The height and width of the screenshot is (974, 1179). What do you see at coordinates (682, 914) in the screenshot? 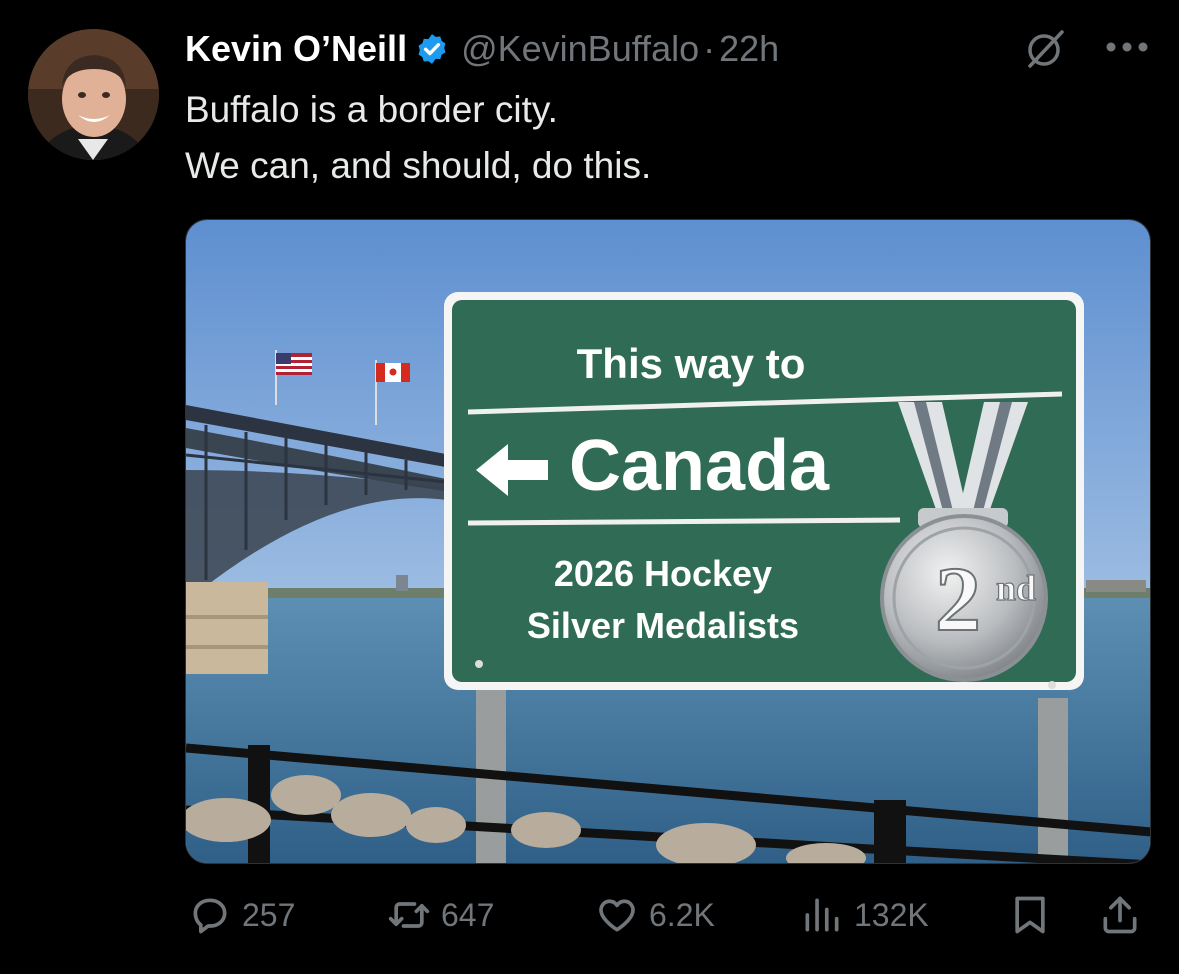
I see `like-count: 6.2K` at bounding box center [682, 914].